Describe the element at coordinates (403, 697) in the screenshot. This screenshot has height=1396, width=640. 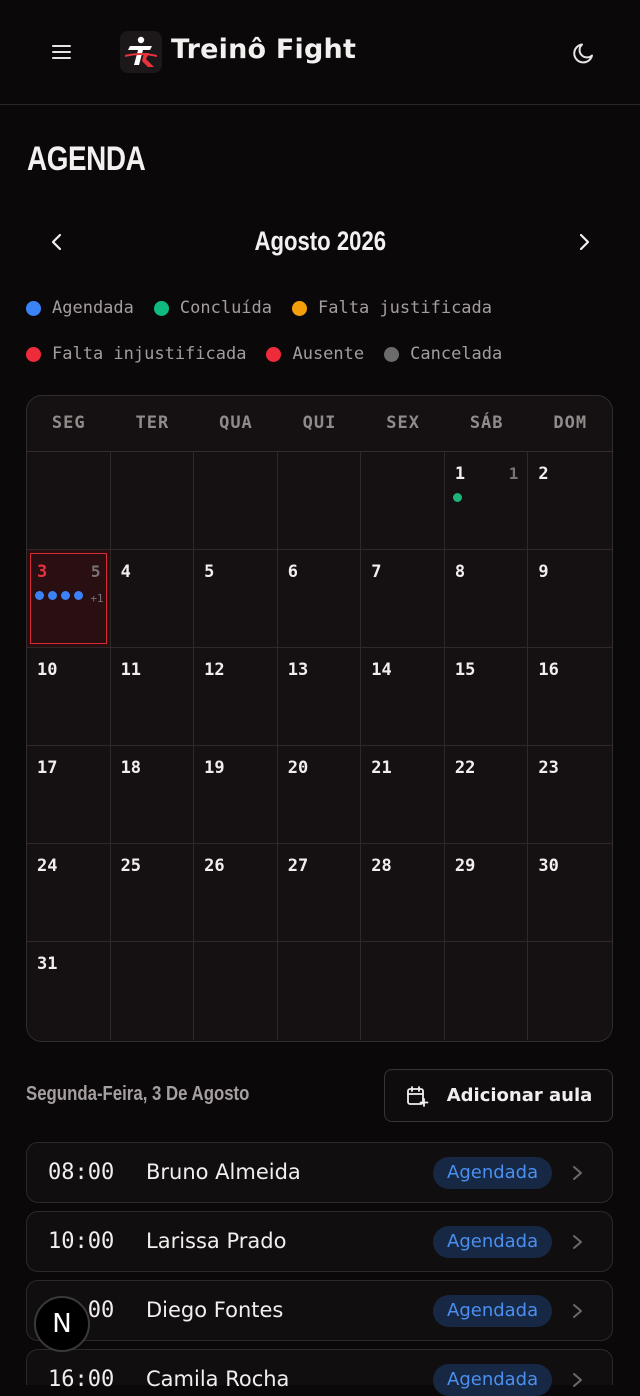
I see `calendar-day-14: 14` at that location.